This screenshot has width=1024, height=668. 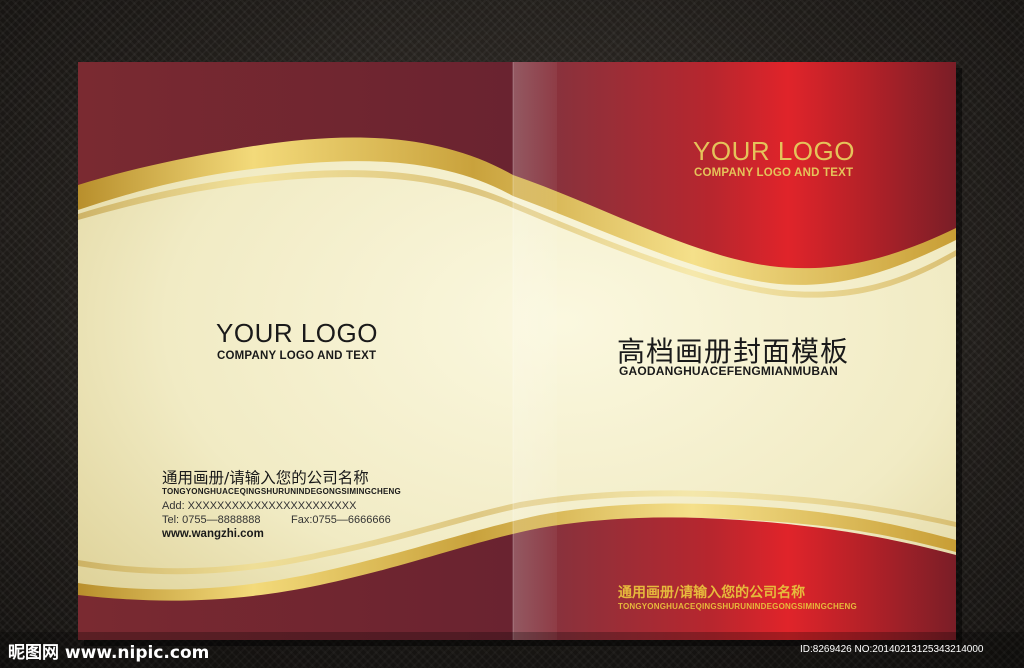 I want to click on front-logo: YOUR LOGO, so click(x=774, y=151).